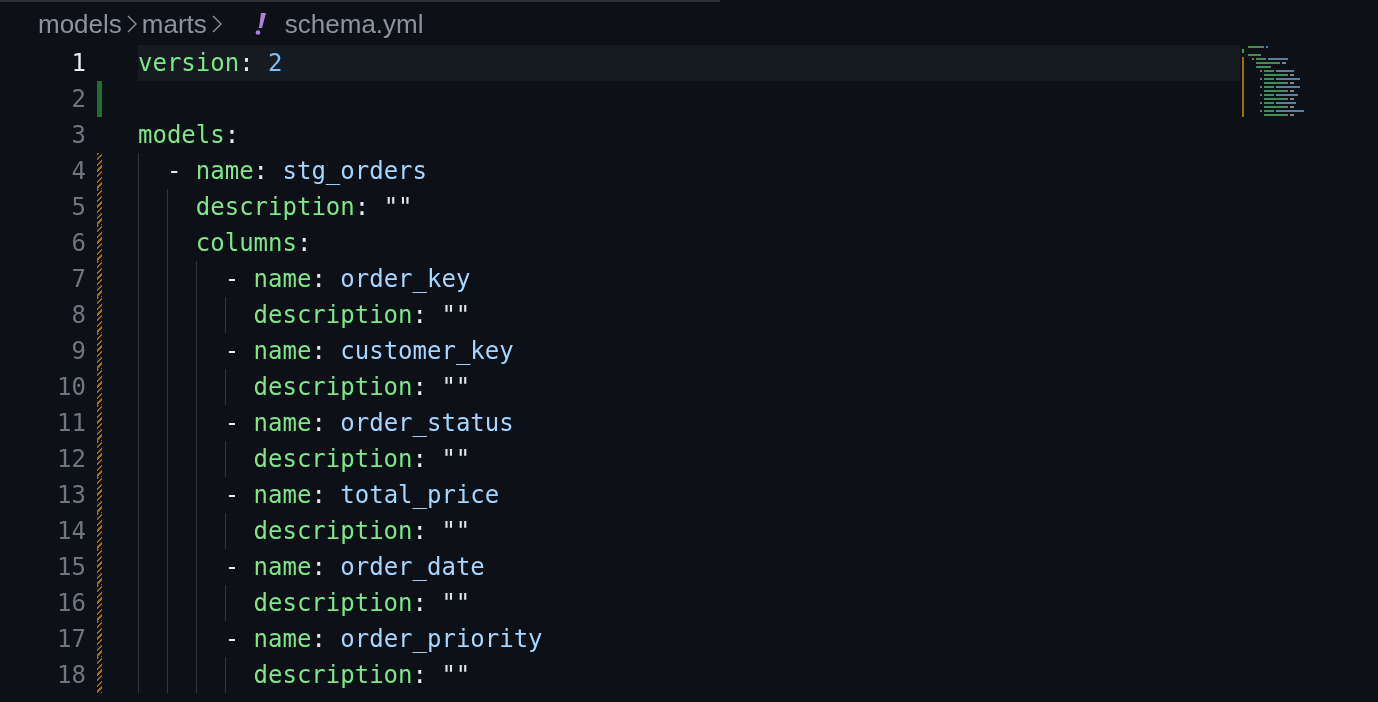  I want to click on line-number: 18, so click(71, 675).